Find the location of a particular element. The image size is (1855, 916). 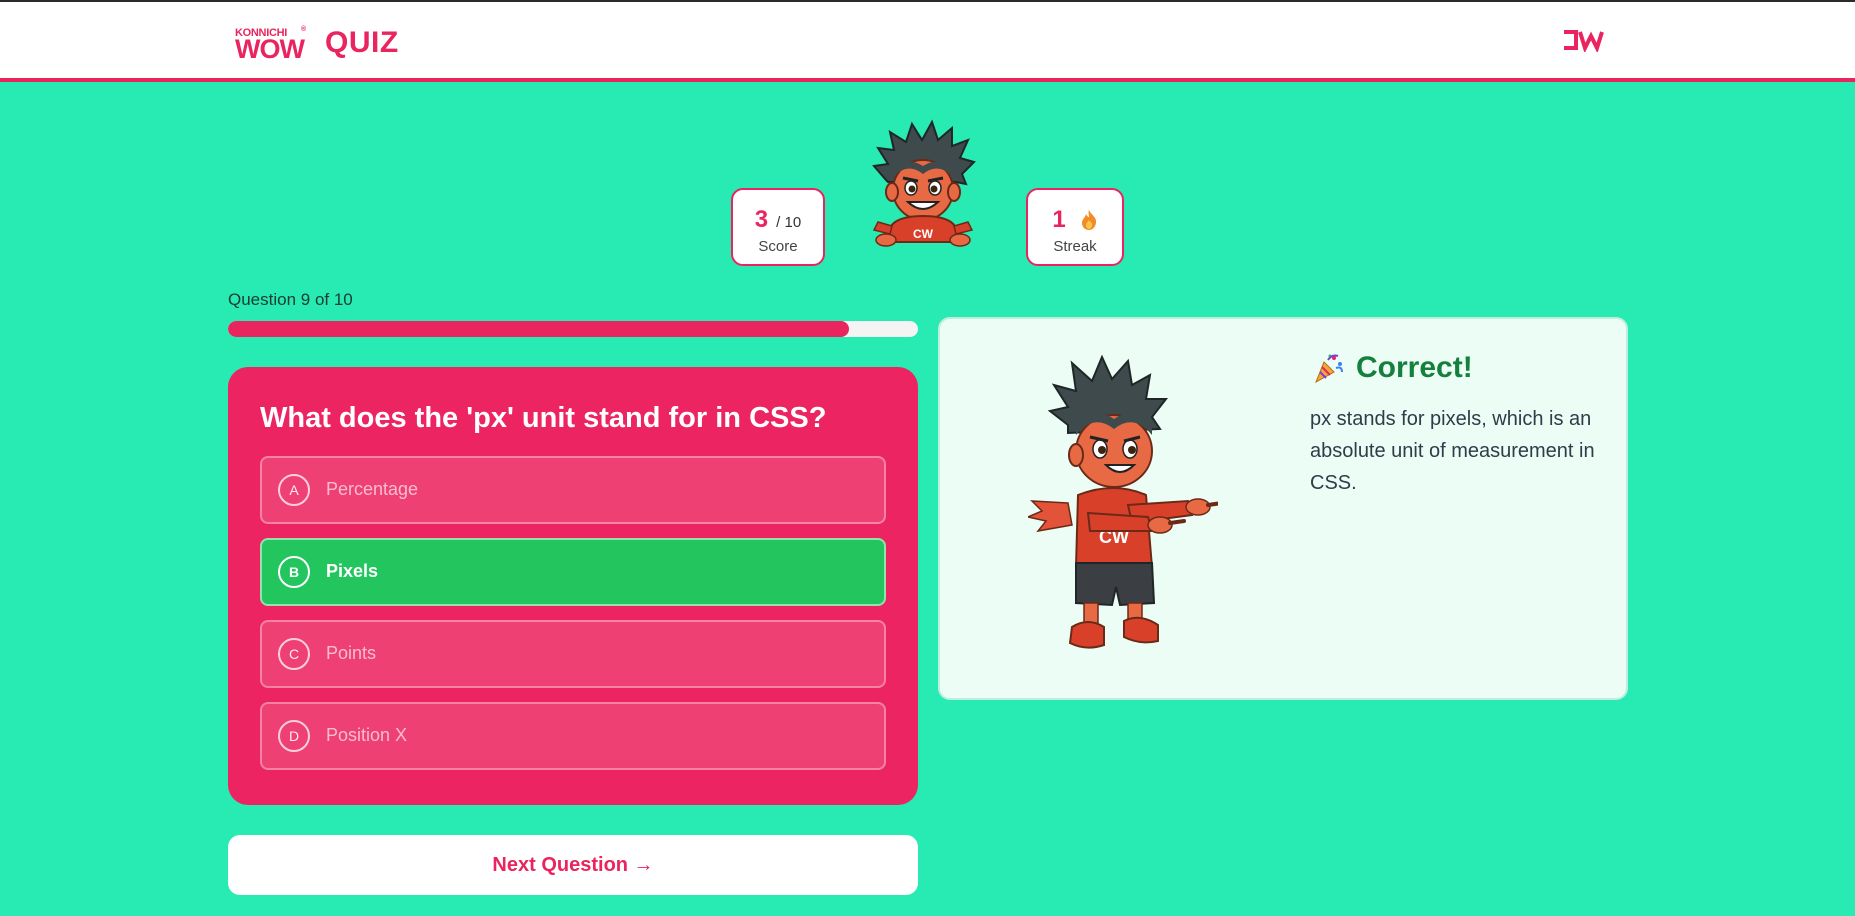

score-value: 3 is located at coordinates (761, 219).